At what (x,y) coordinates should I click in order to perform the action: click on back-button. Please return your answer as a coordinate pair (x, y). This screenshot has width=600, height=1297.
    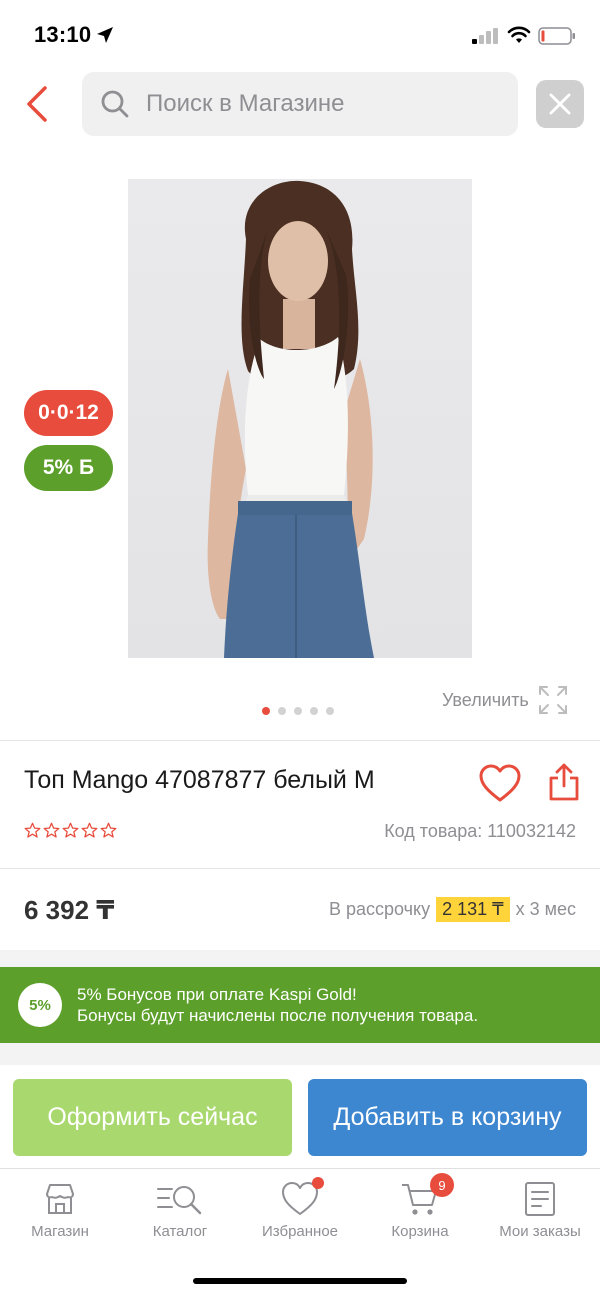
    Looking at the image, I should click on (36, 104).